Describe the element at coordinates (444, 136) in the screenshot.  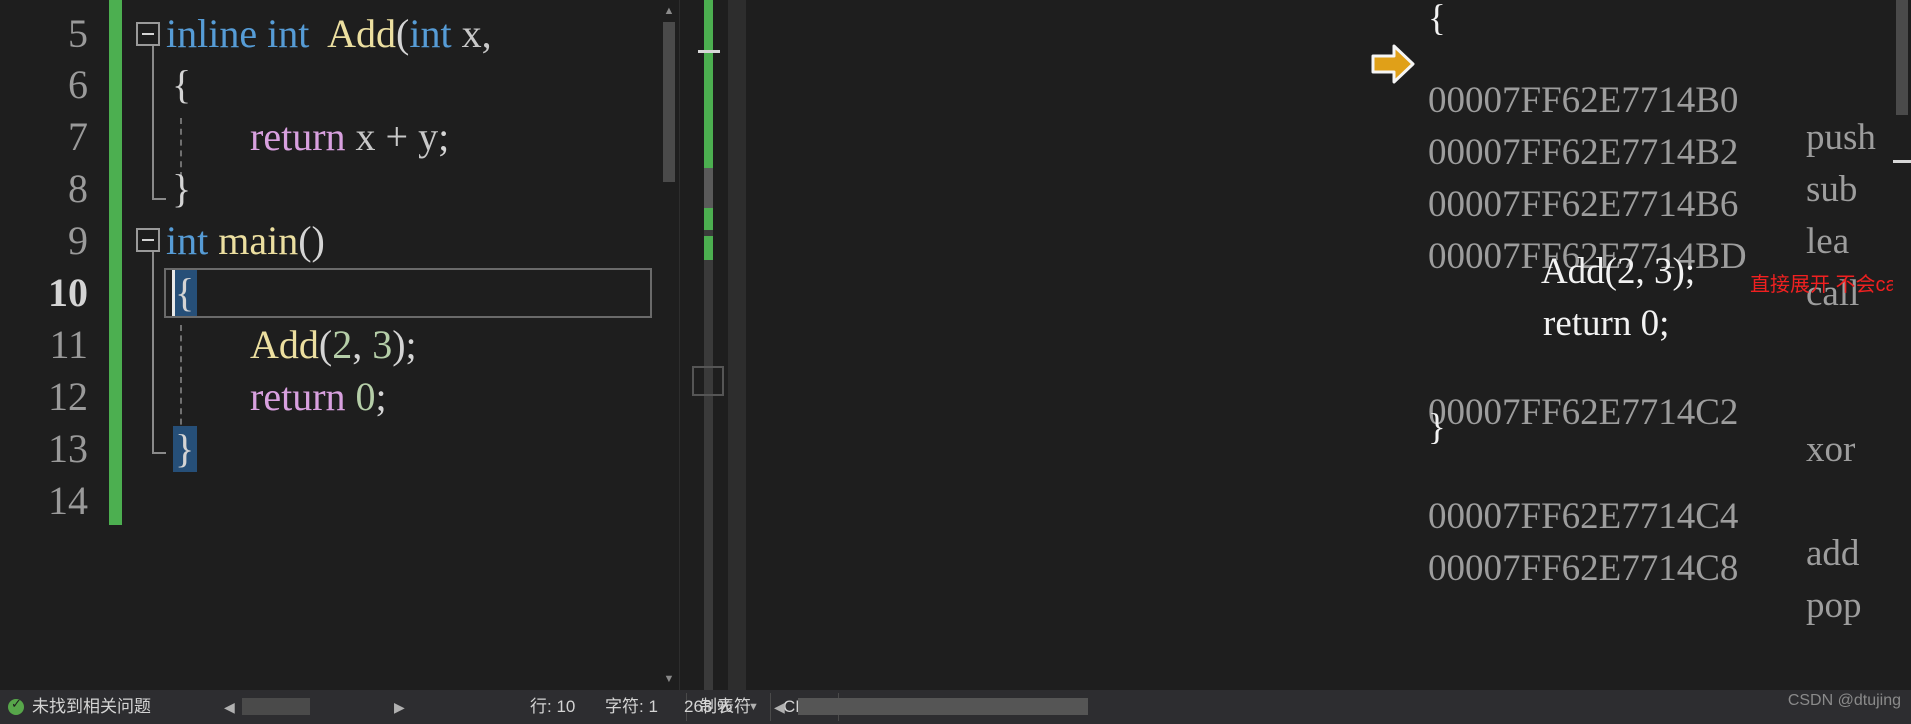
I see `token-semicolon-7: ;` at that location.